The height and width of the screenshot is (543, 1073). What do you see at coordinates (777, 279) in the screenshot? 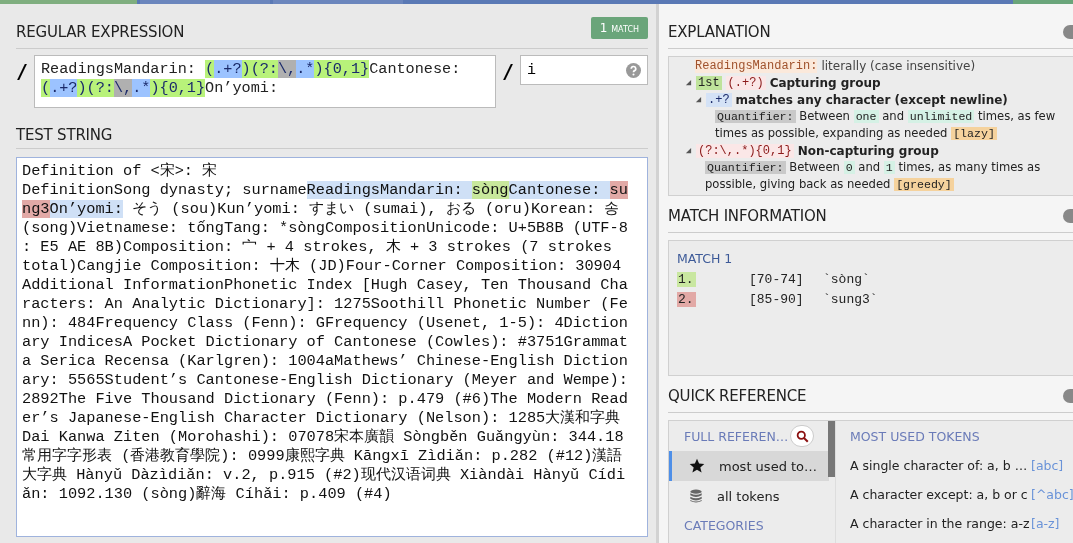
I see `match-range: [70-74]` at bounding box center [777, 279].